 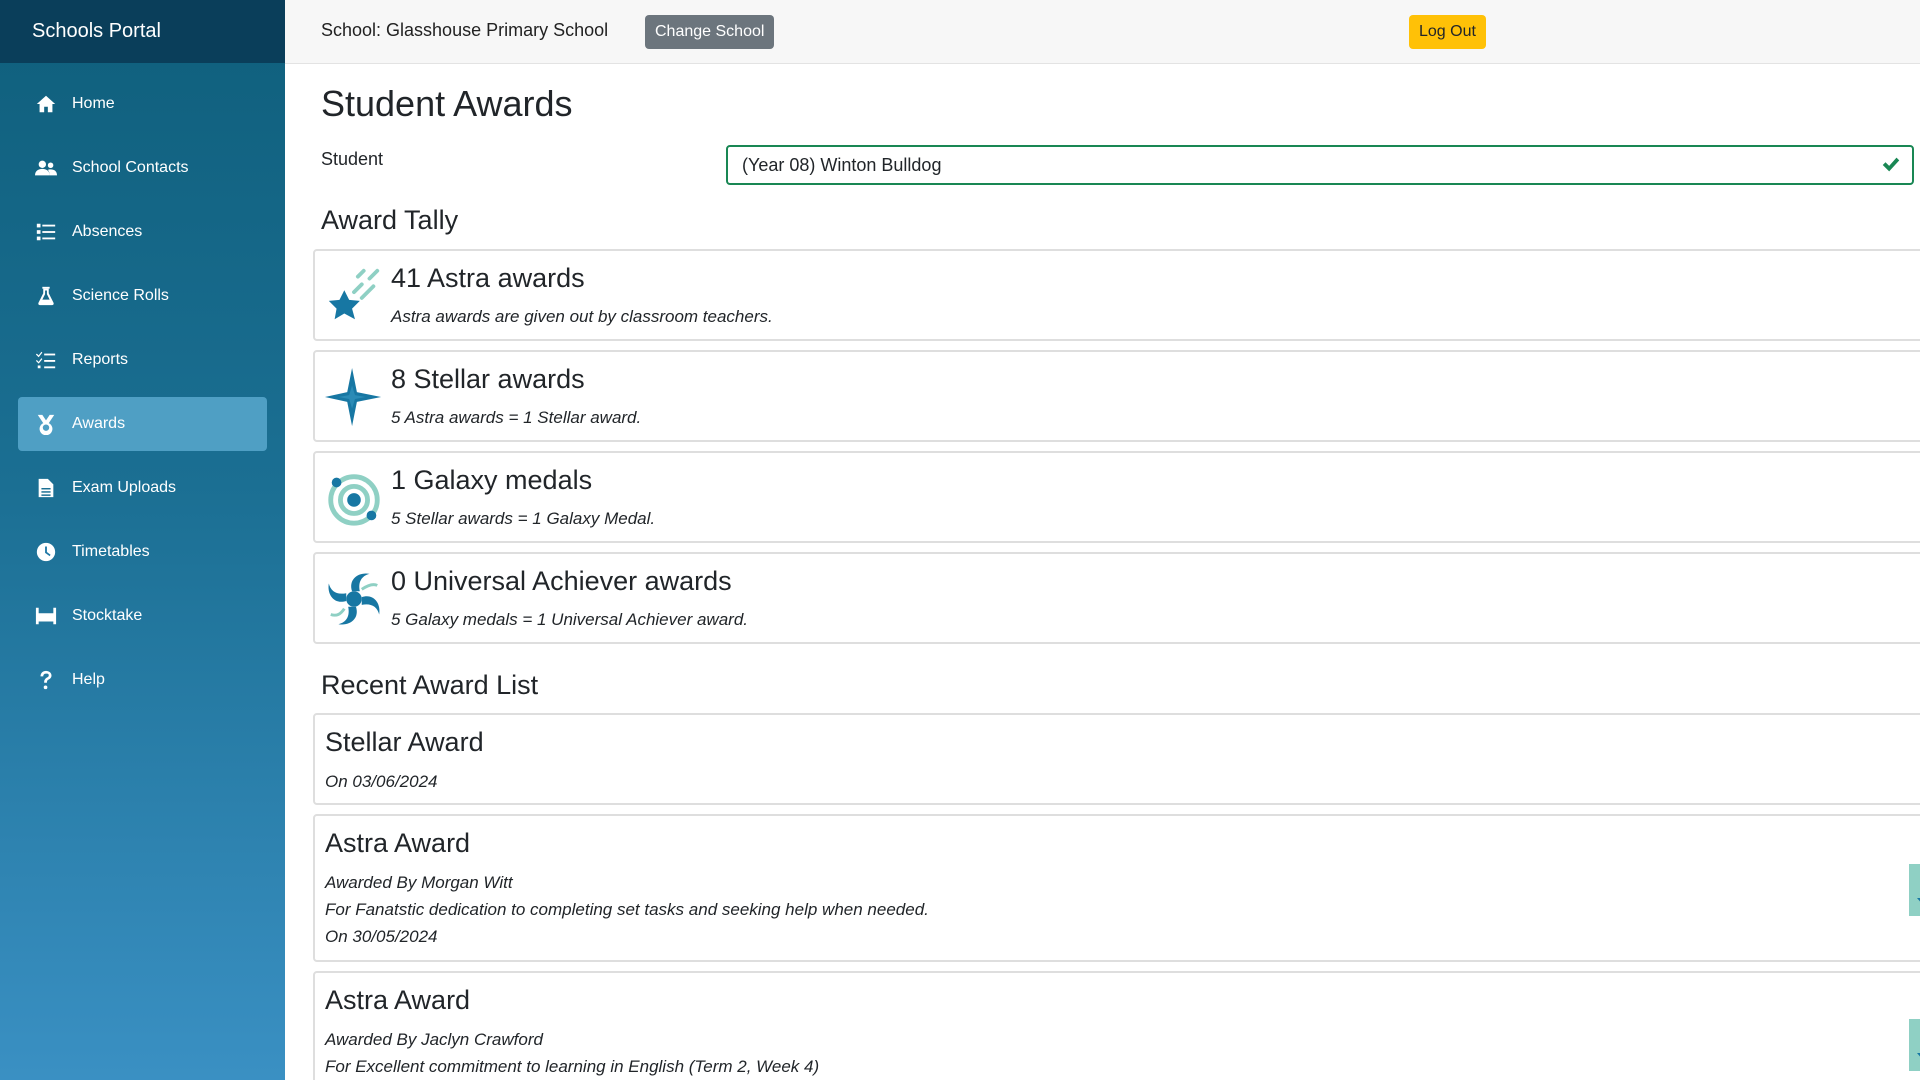 What do you see at coordinates (1447, 32) in the screenshot?
I see `logout-button: Log Out` at bounding box center [1447, 32].